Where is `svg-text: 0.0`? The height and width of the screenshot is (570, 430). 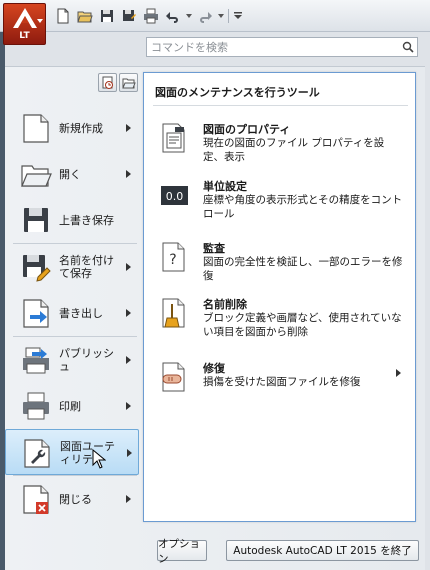 svg-text: 0.0 is located at coordinates (175, 196).